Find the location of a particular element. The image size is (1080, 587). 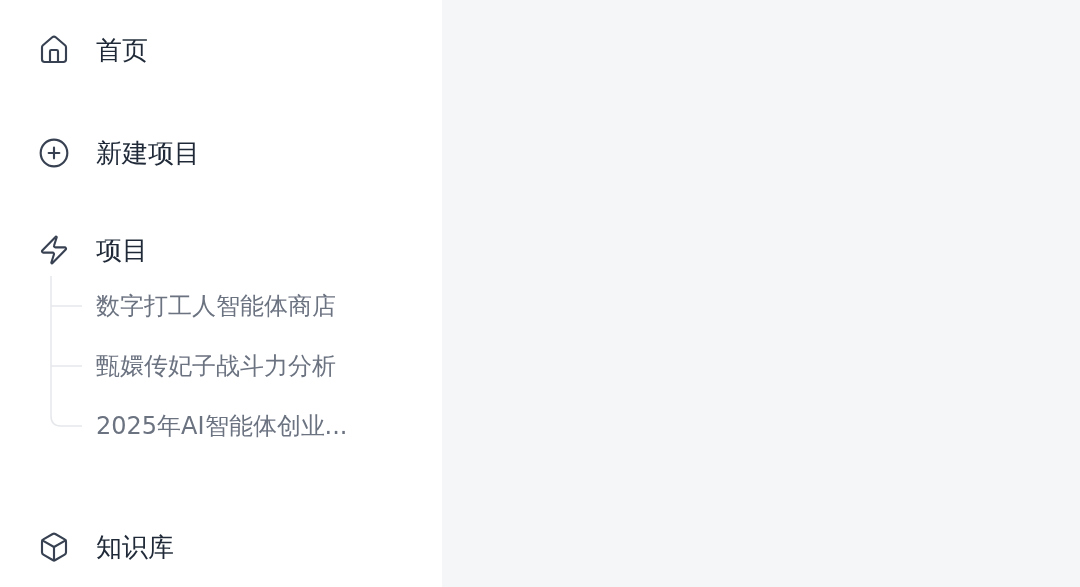

project-item: 数字打工人智能体商店 is located at coordinates (216, 306).